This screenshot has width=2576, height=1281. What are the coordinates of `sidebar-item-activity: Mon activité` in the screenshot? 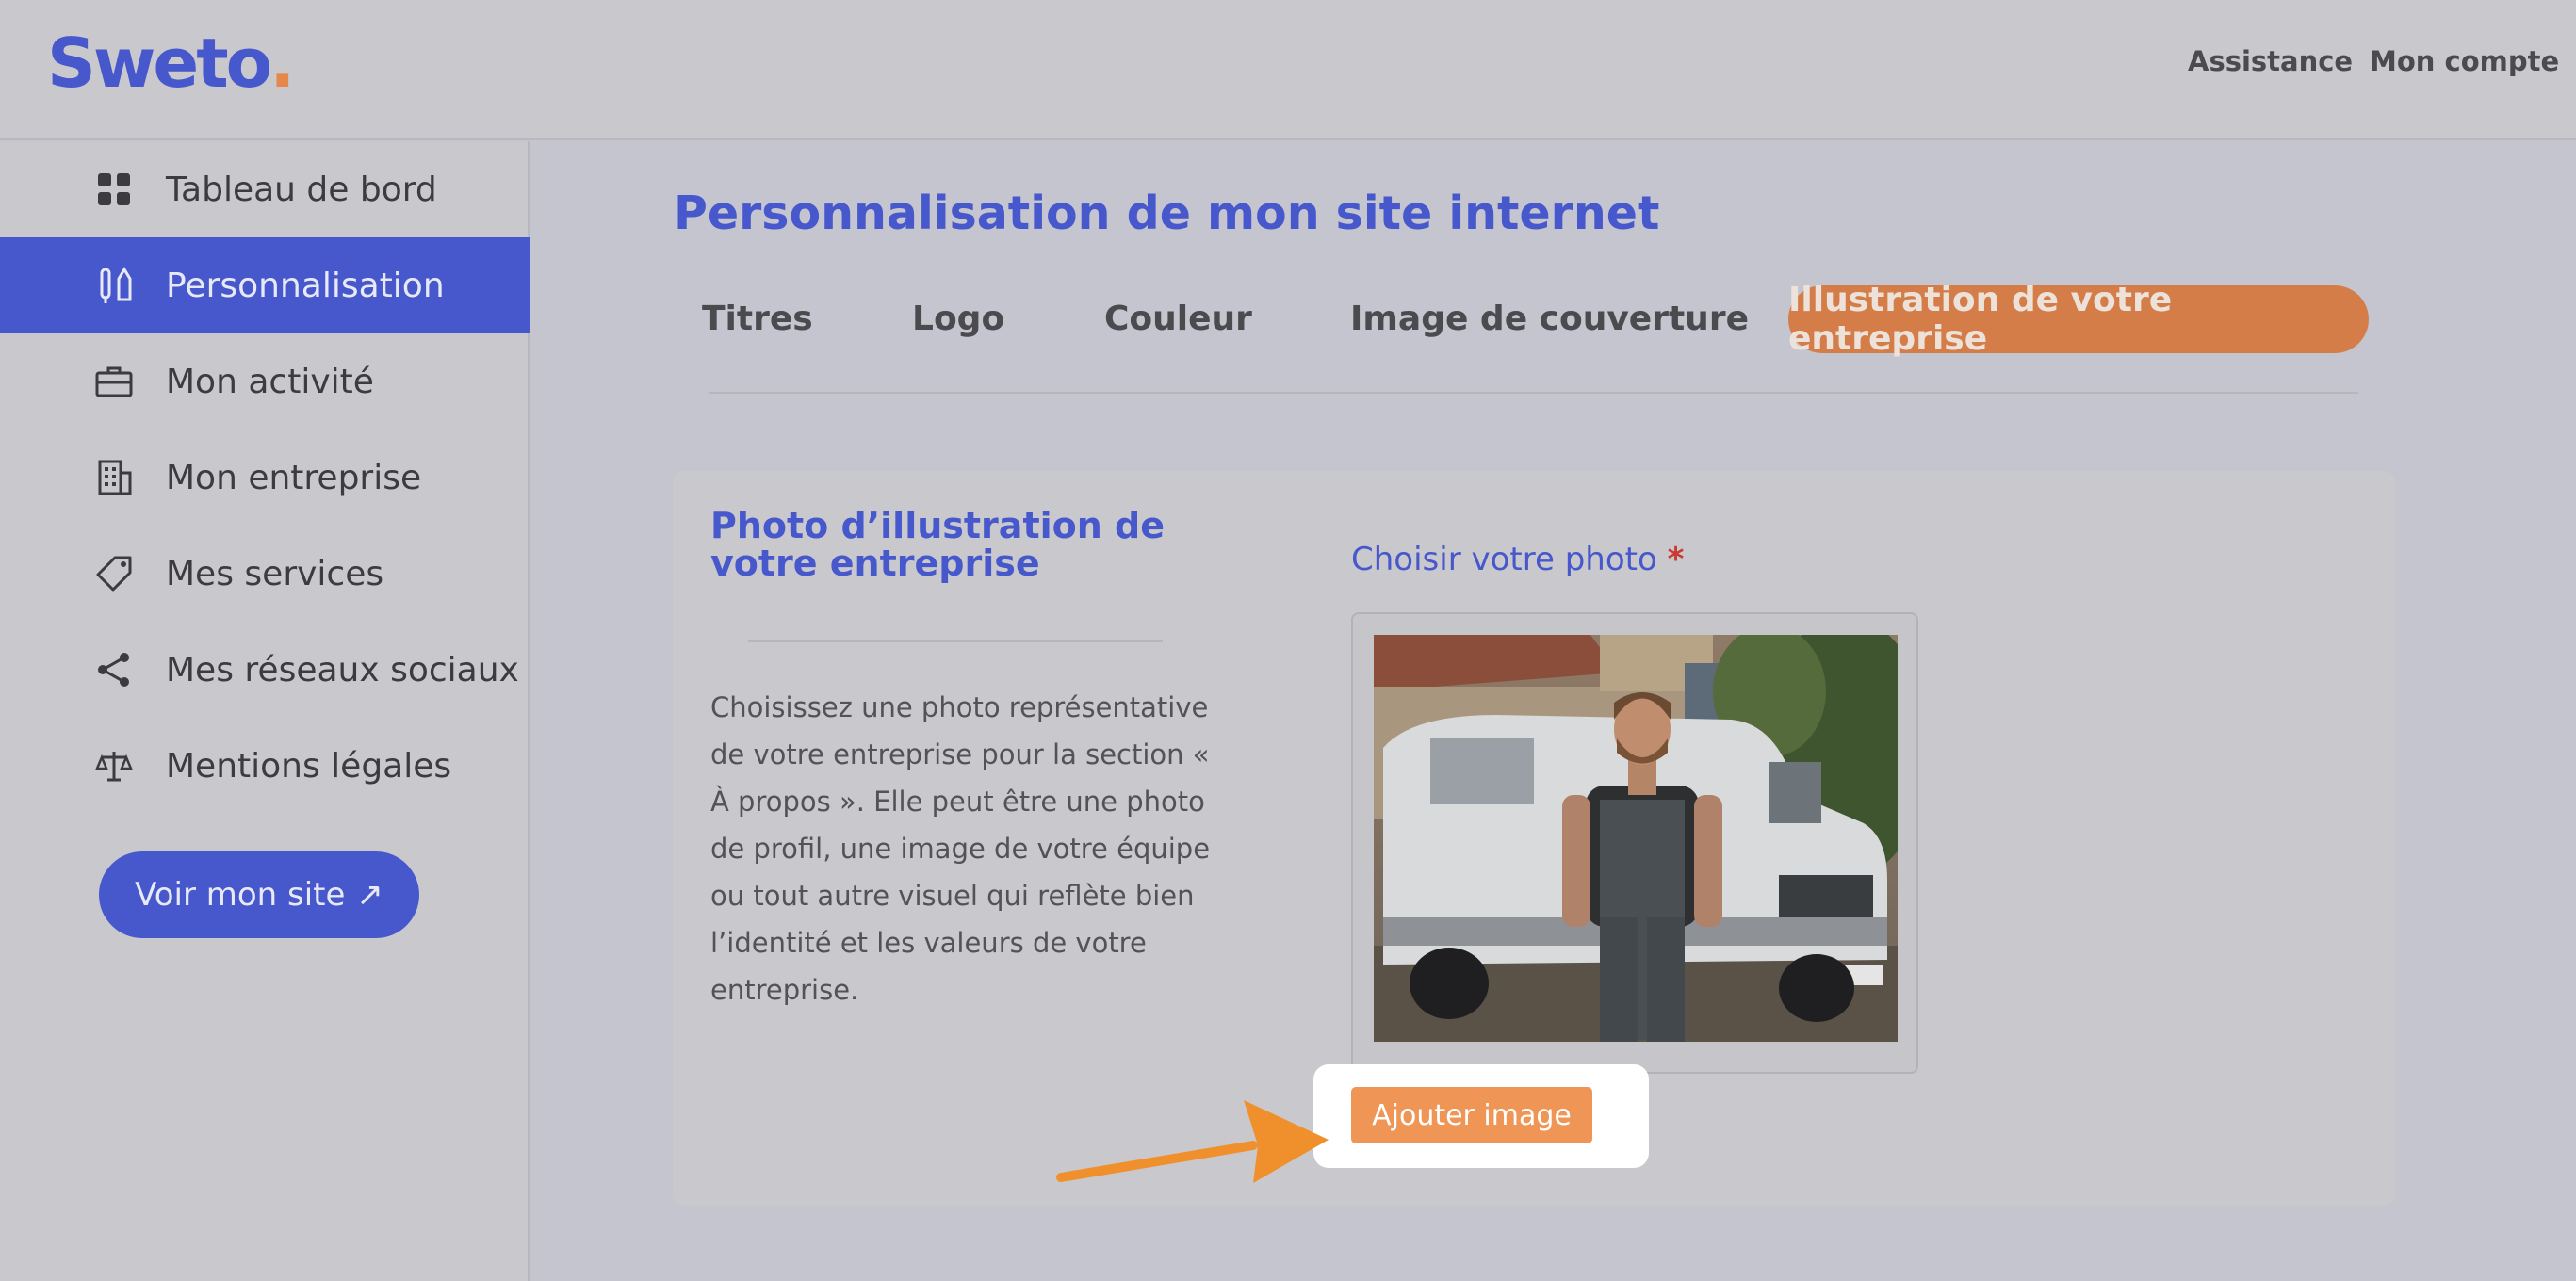 It's located at (265, 381).